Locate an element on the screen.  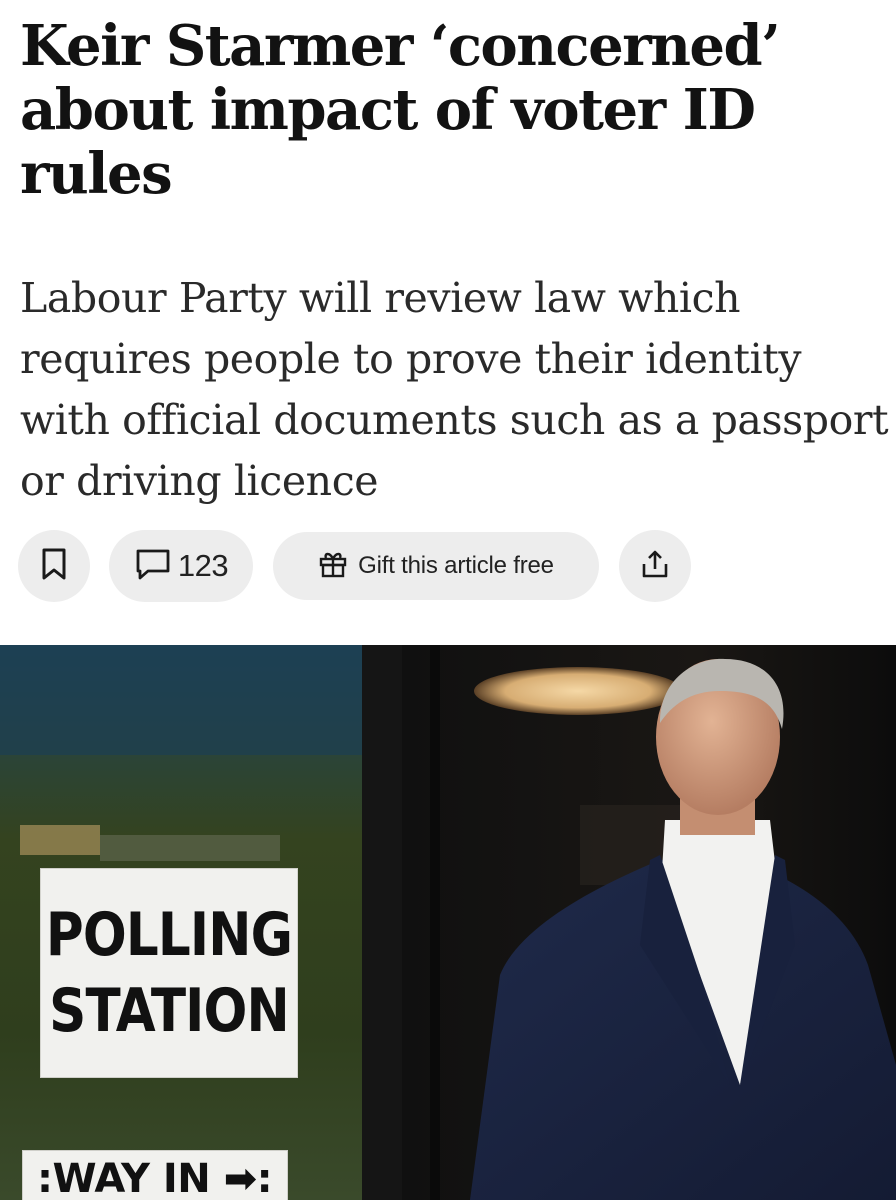
bookmark-icon is located at coordinates (54, 566).